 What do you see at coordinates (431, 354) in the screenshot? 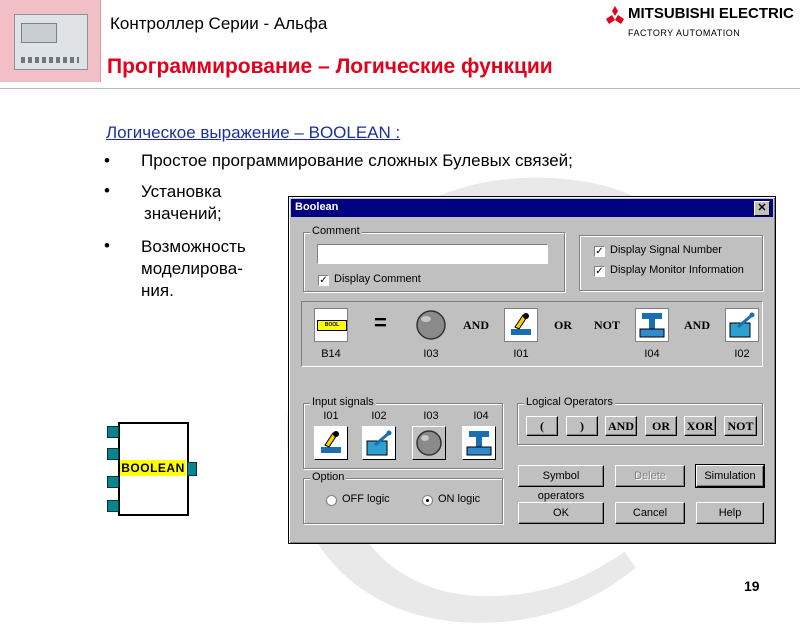
I see `token-signal-label: I03` at bounding box center [431, 354].